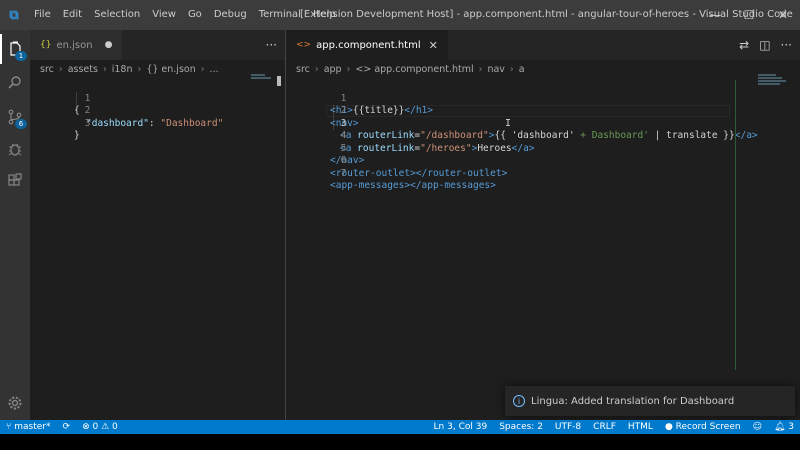 The height and width of the screenshot is (450, 800). Describe the element at coordinates (343, 173) in the screenshot. I see `line-number: 7` at that location.